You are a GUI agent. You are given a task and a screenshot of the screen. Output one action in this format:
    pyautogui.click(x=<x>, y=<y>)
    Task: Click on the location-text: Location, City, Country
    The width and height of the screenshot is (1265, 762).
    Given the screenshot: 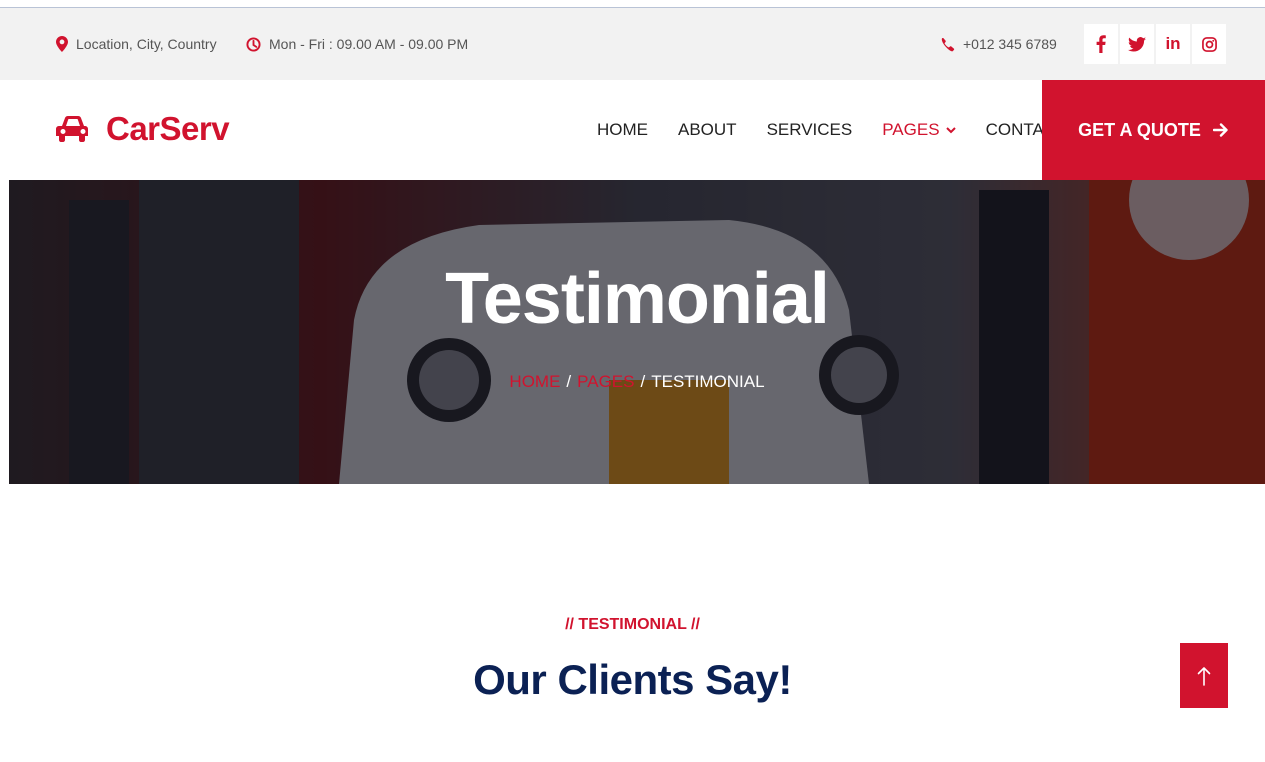 What is the action you would take?
    pyautogui.click(x=146, y=44)
    